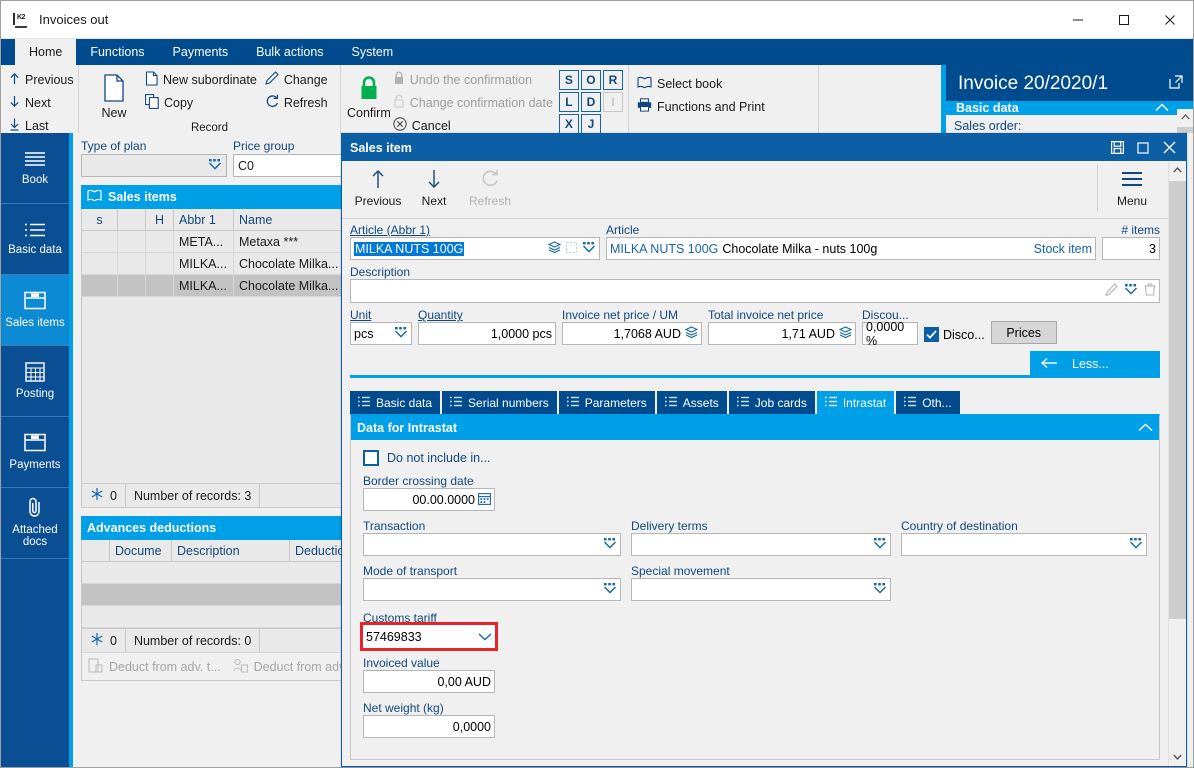 The image size is (1194, 768). Describe the element at coordinates (1111, 291) in the screenshot. I see `pencil-icon` at that location.